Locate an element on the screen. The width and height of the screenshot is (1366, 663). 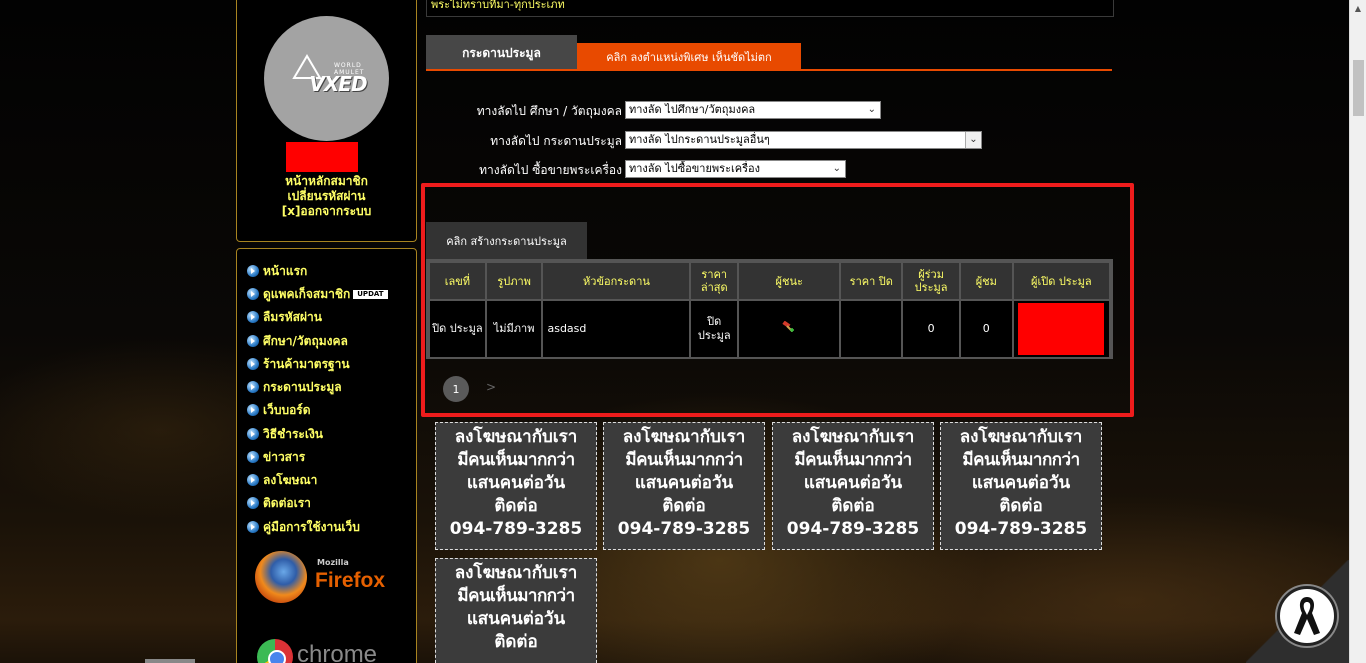
chrome-logo: chrome is located at coordinates (329, 650).